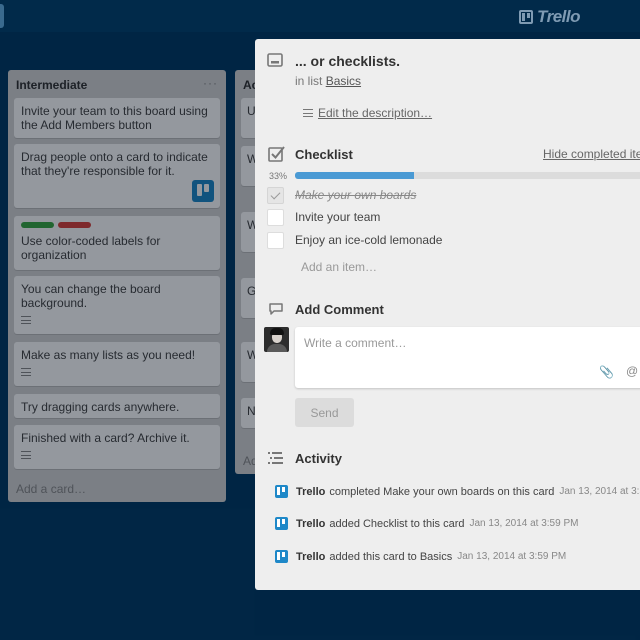  What do you see at coordinates (74, 225) in the screenshot?
I see `red-label` at bounding box center [74, 225].